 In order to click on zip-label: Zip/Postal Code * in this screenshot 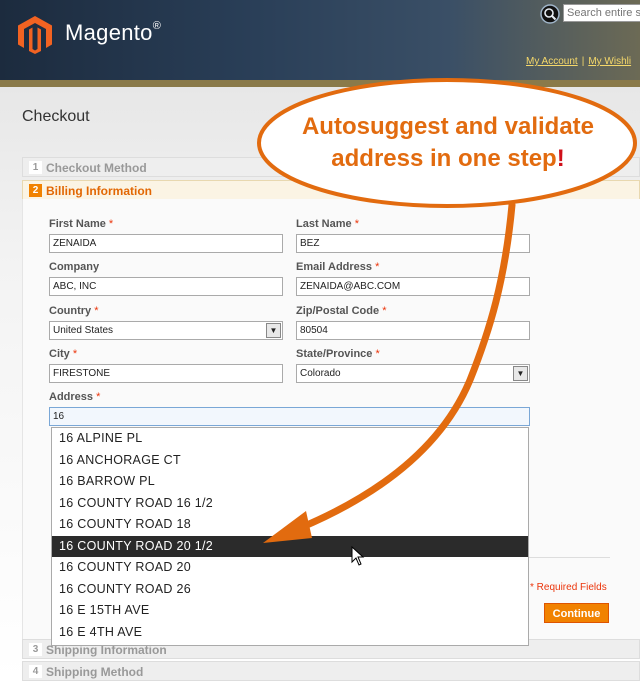, I will do `click(341, 311)`.